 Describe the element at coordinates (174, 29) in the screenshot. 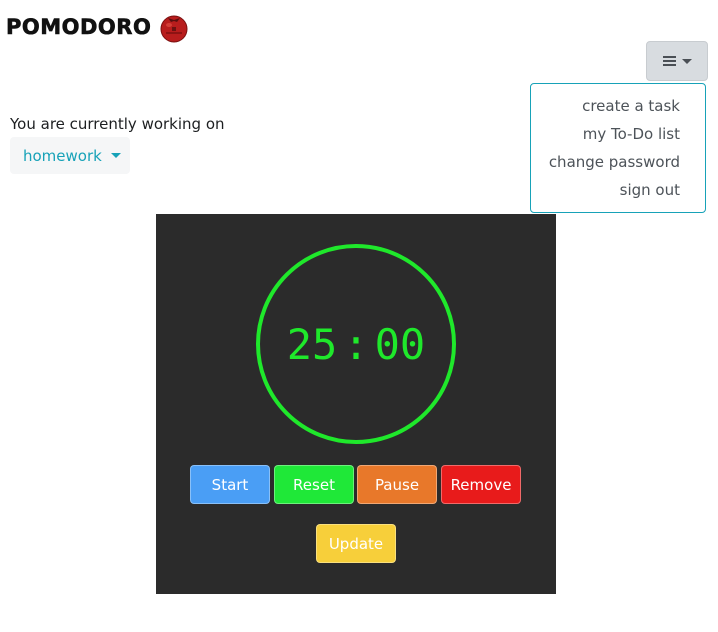

I see `tomato-icon` at that location.